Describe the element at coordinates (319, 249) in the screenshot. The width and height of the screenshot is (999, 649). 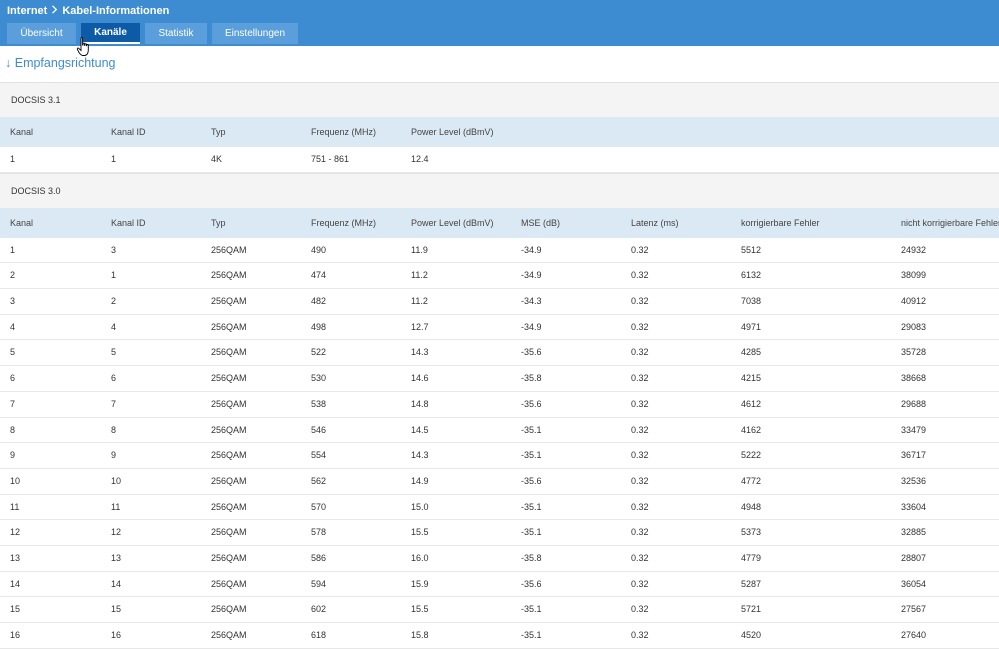
I see `cell-frequenz: 490` at that location.